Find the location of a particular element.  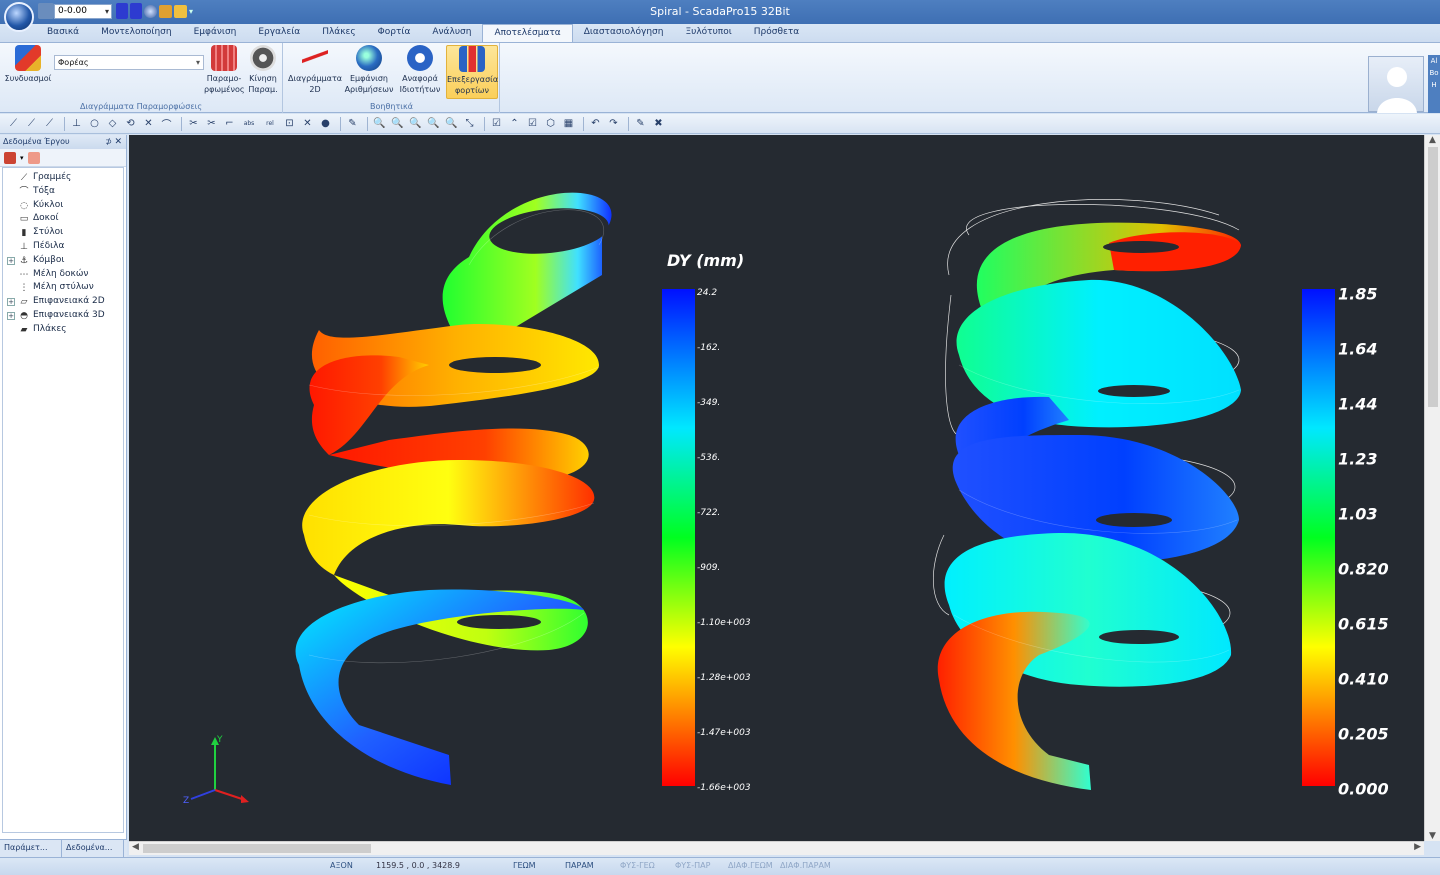

brush-icon: ✎ is located at coordinates (640, 123).